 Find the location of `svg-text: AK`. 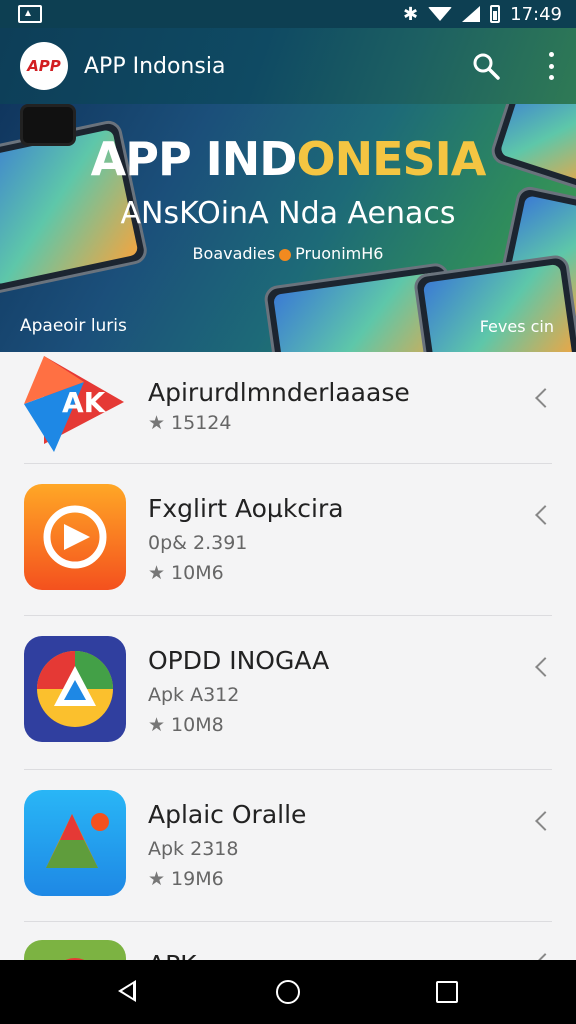

svg-text: AK is located at coordinates (84, 402).